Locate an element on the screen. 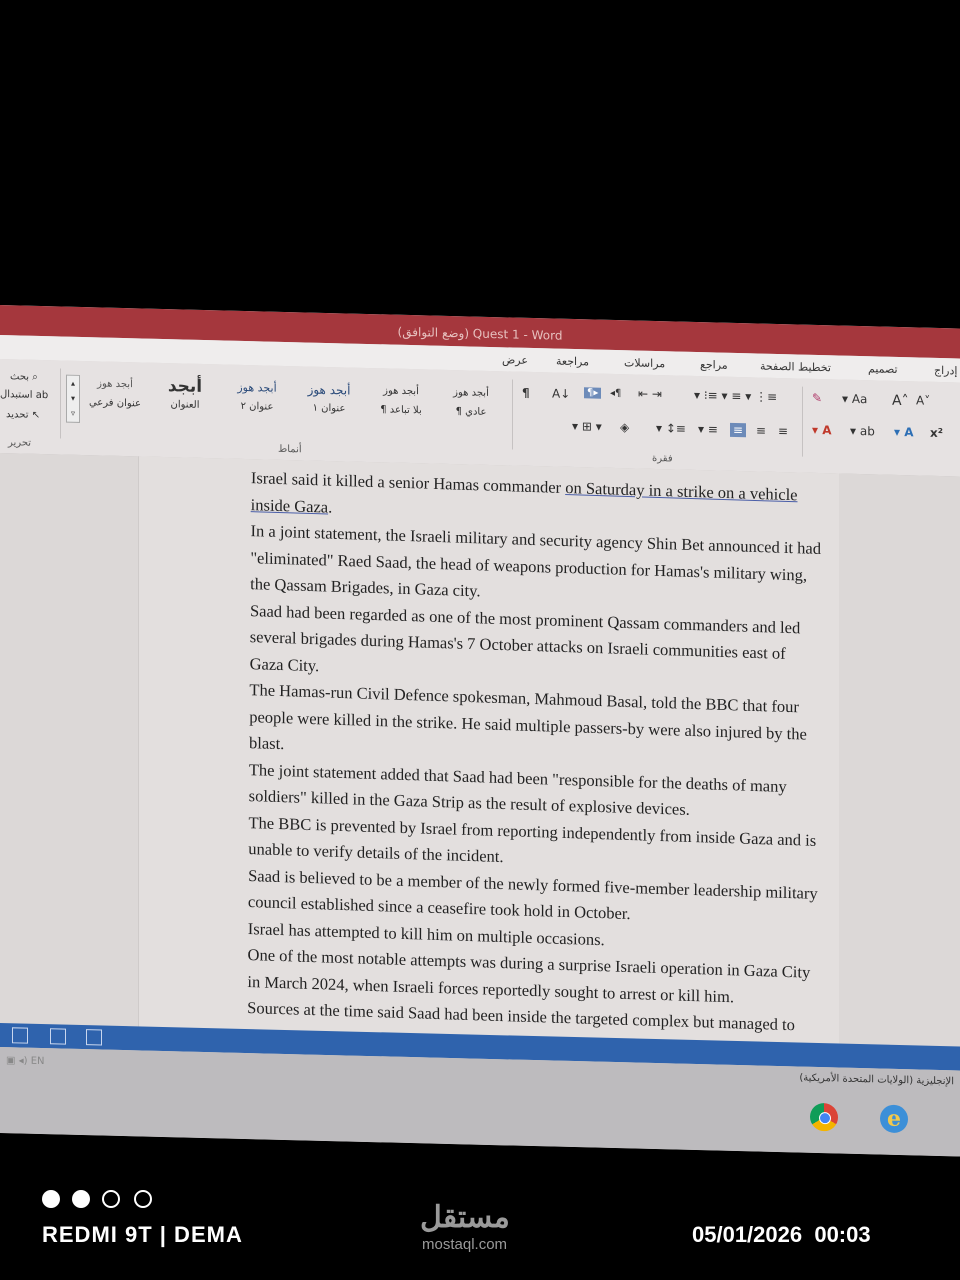  text-effects-icon: ▾ A is located at coordinates (904, 432).